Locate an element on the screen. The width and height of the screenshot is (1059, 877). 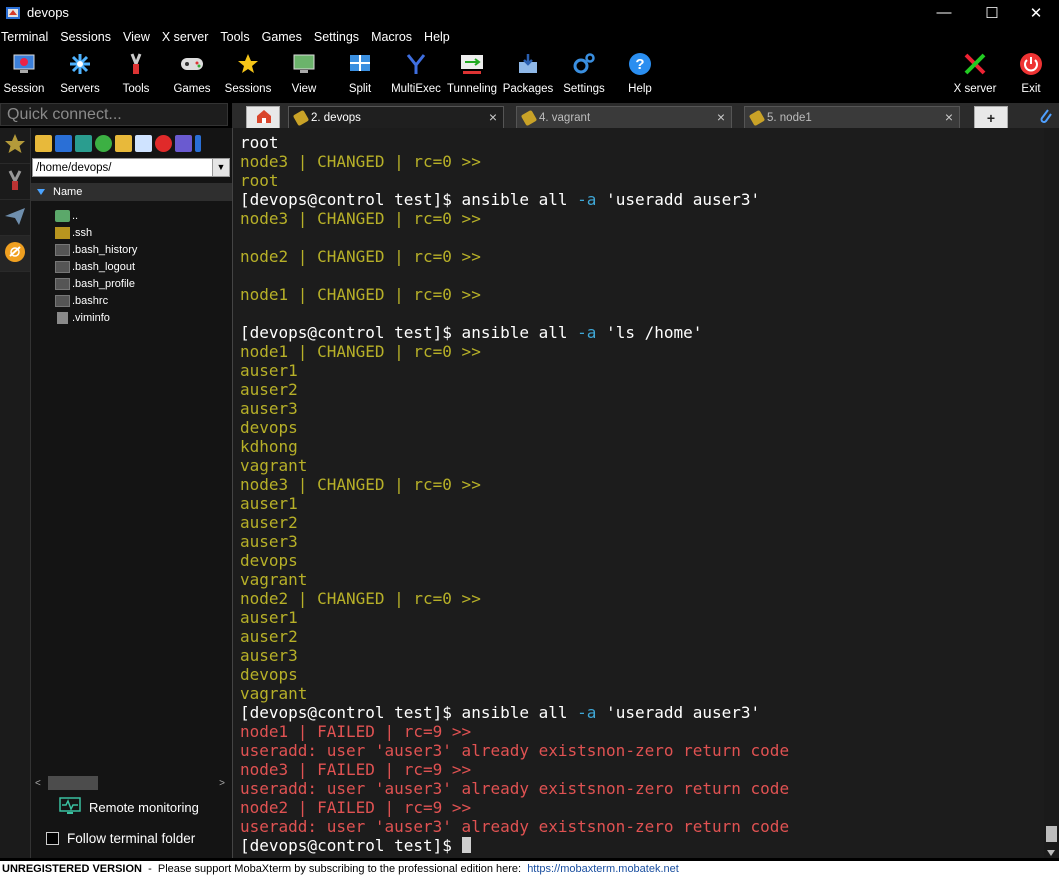
file-row-parent: .. is located at coordinates (131, 215).